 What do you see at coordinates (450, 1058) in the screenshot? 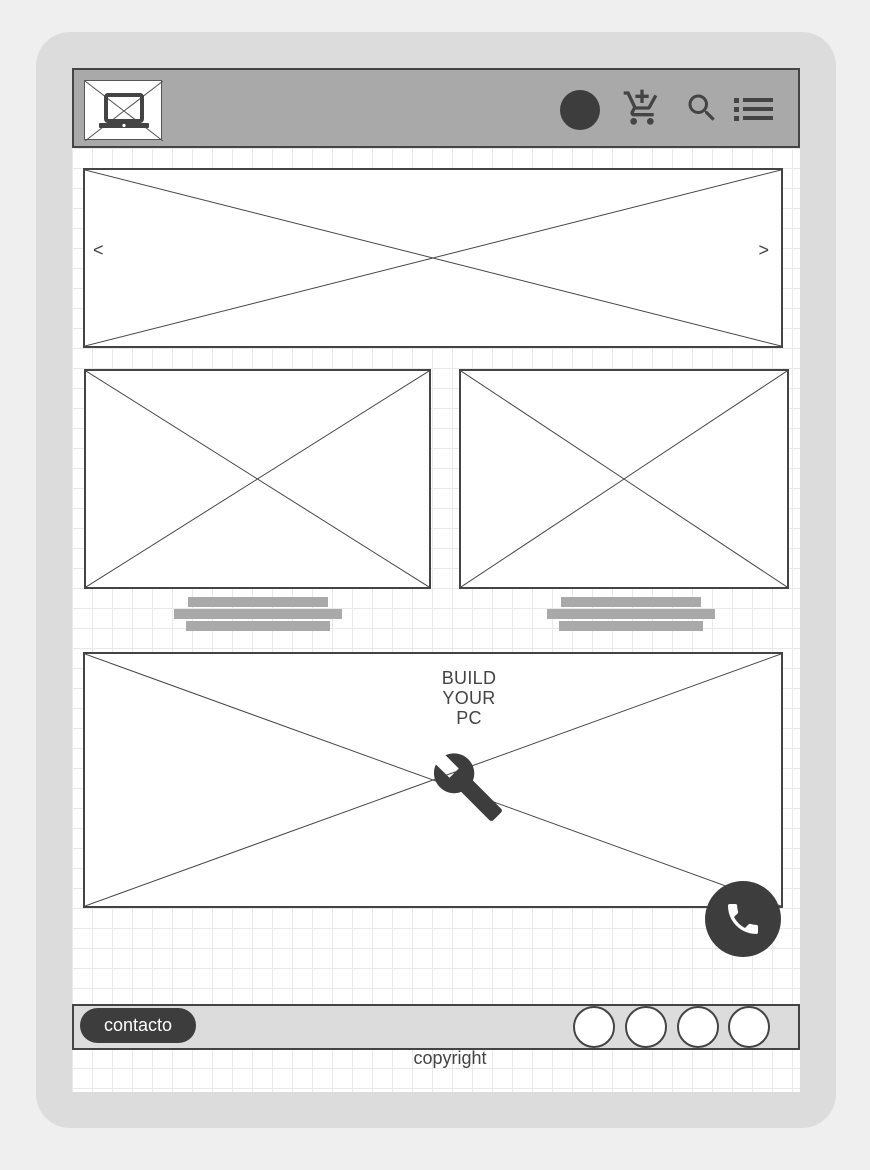
I see `copyright-text: copyright` at bounding box center [450, 1058].